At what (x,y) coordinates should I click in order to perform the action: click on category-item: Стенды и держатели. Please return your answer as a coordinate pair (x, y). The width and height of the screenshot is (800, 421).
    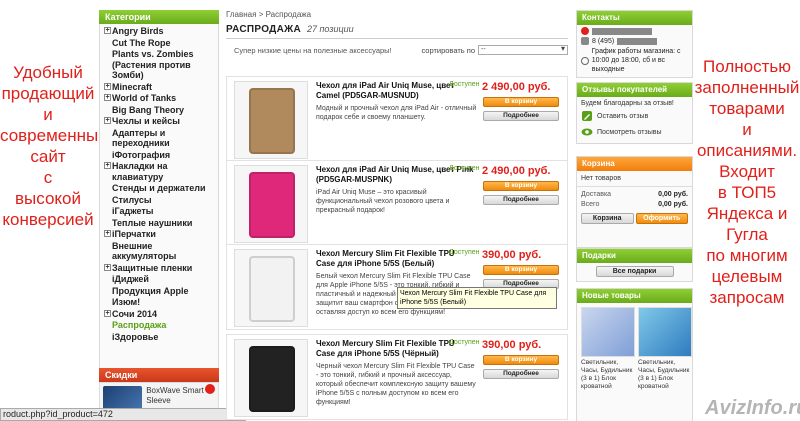
    Looking at the image, I should click on (159, 188).